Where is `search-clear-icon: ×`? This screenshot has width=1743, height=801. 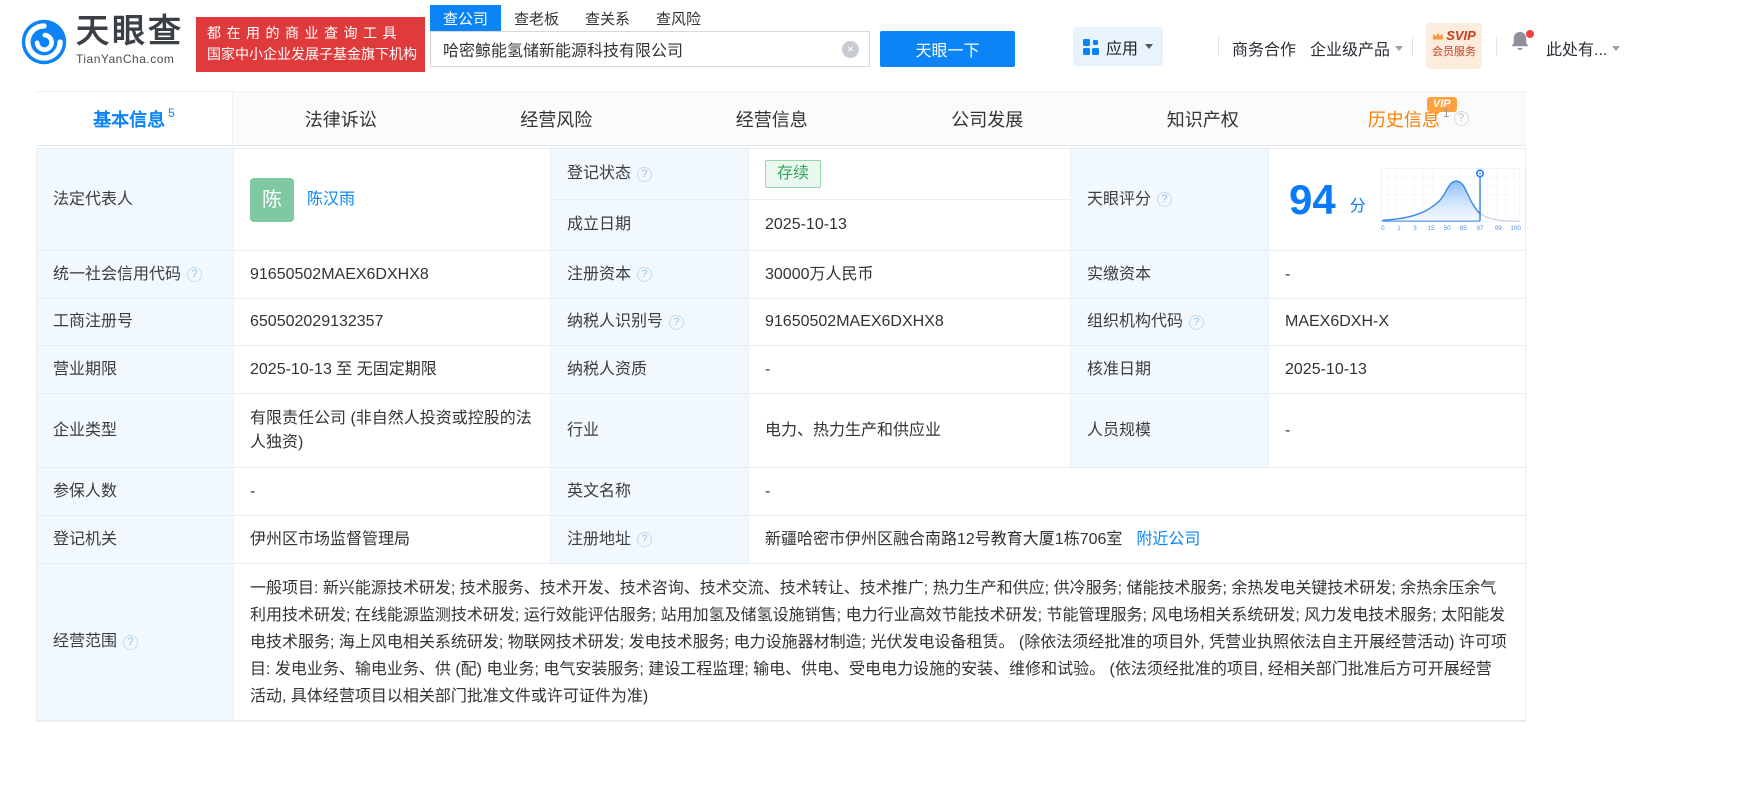 search-clear-icon: × is located at coordinates (850, 49).